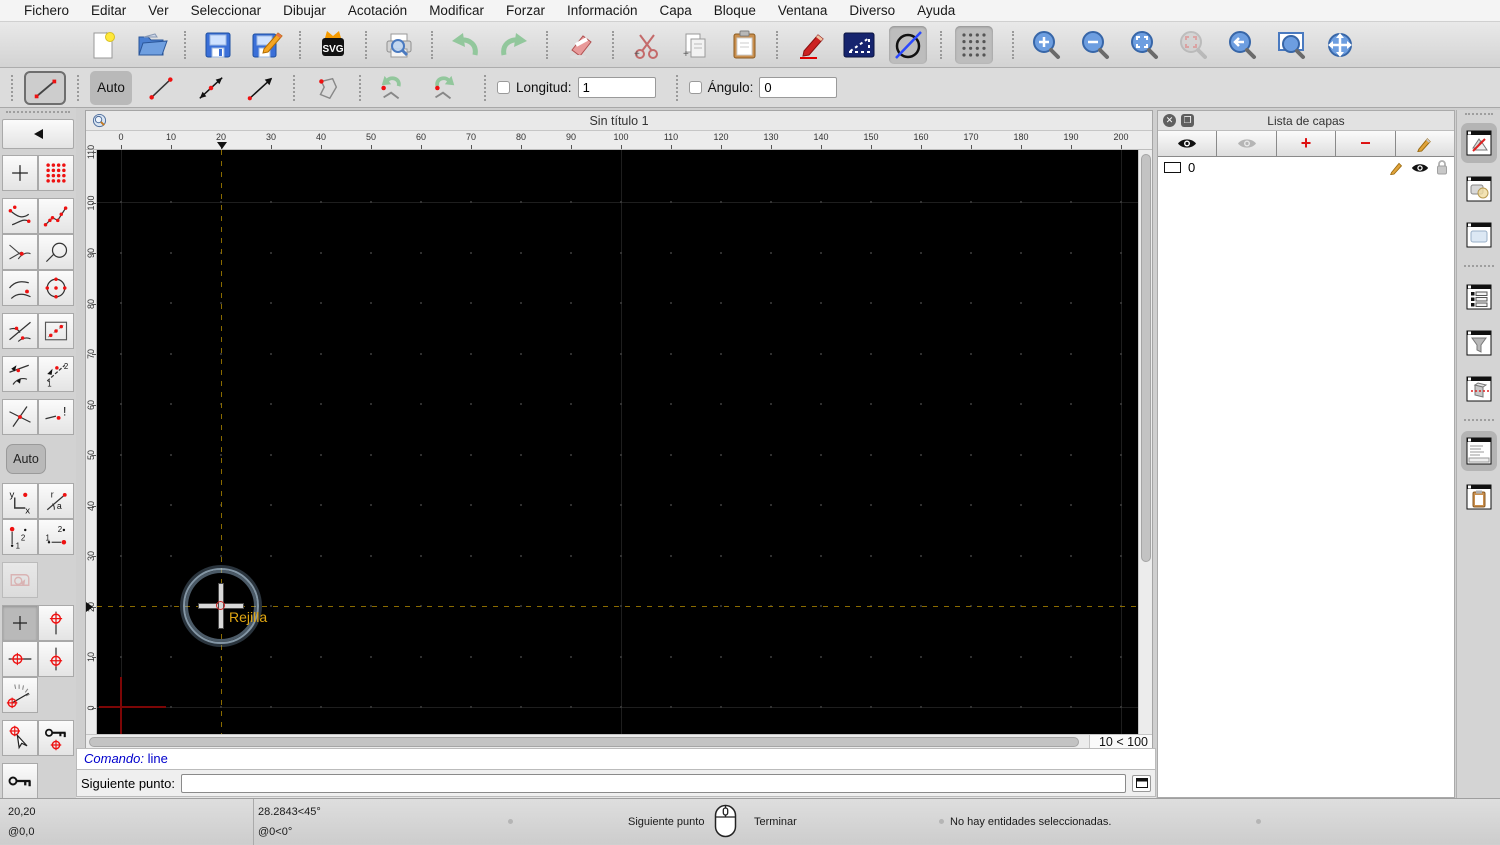 Image resolution: width=1500 pixels, height=845 pixels. Describe the element at coordinates (1479, 389) in the screenshot. I see `wall-view-dock-button` at that location.